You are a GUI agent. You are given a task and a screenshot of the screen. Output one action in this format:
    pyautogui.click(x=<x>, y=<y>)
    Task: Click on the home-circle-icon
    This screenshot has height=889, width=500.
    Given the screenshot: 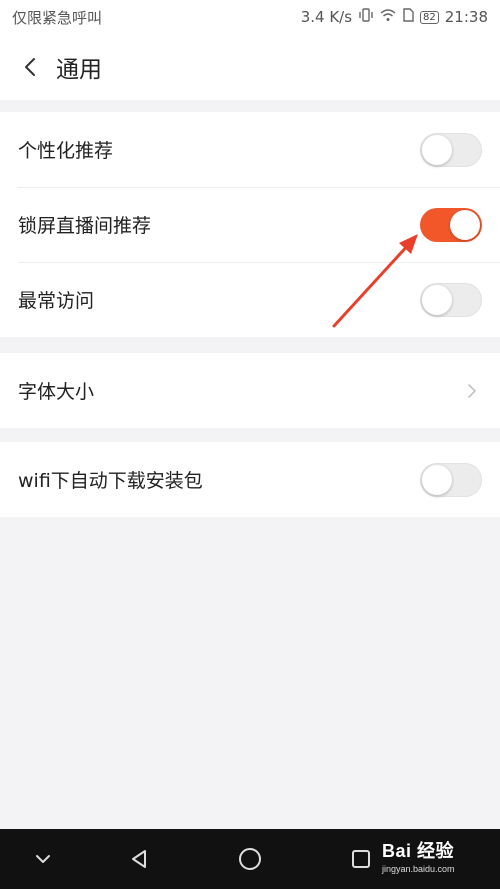 What is the action you would take?
    pyautogui.click(x=250, y=859)
    